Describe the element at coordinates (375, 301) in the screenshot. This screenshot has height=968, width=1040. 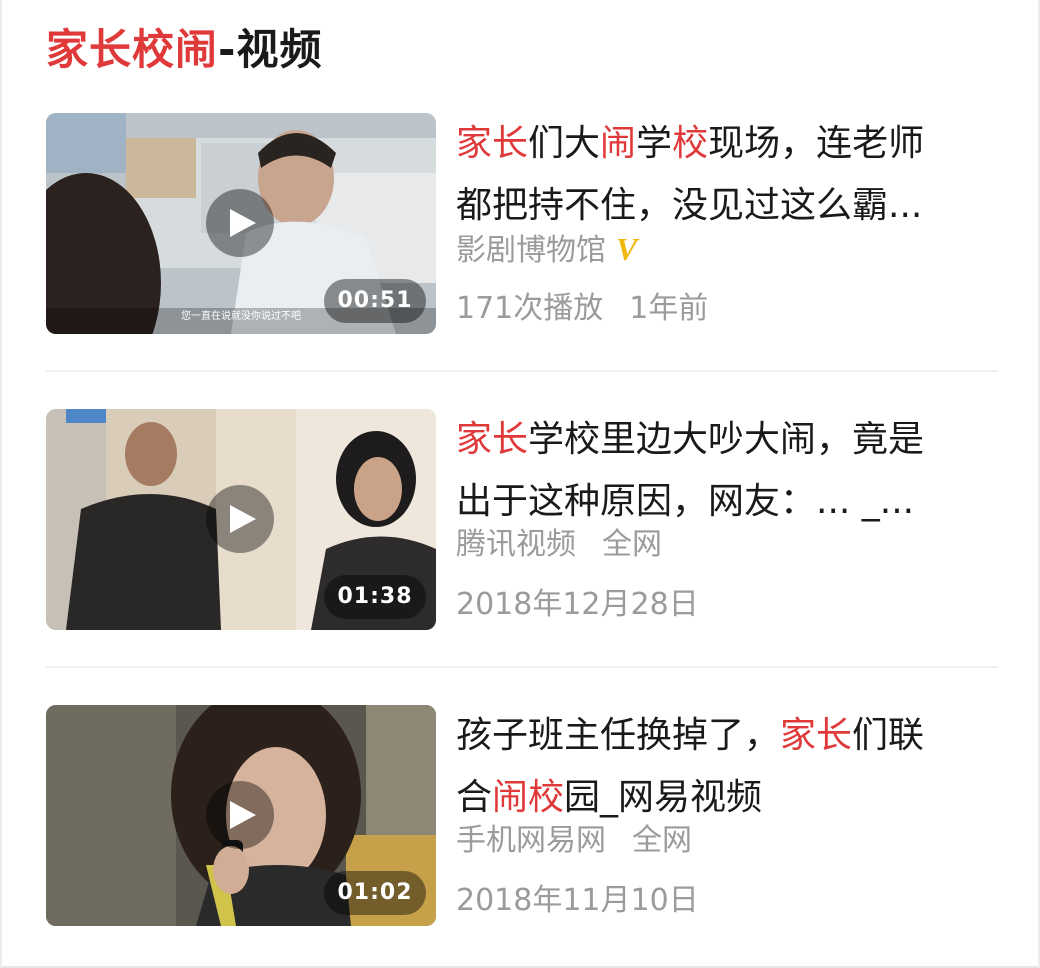
I see `video-duration-1: 00:51` at that location.